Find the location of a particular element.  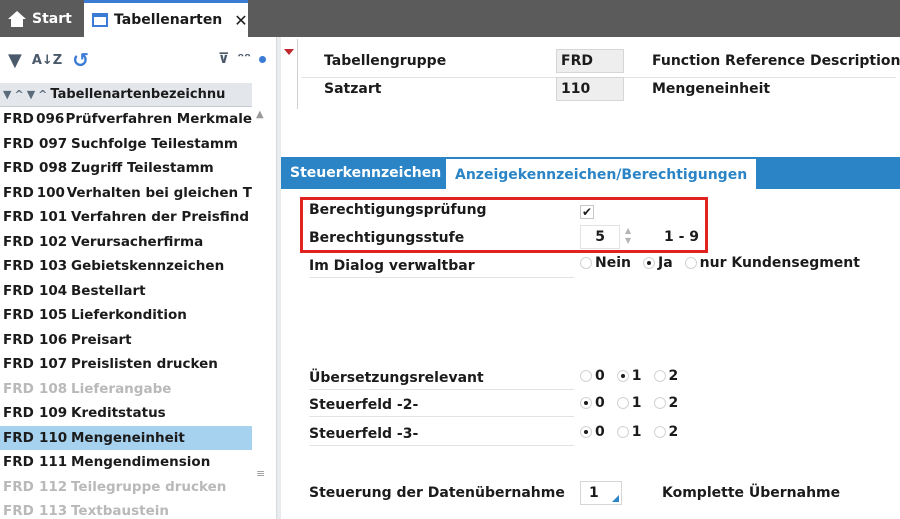

dialog-option-label: Ja is located at coordinates (665, 263).